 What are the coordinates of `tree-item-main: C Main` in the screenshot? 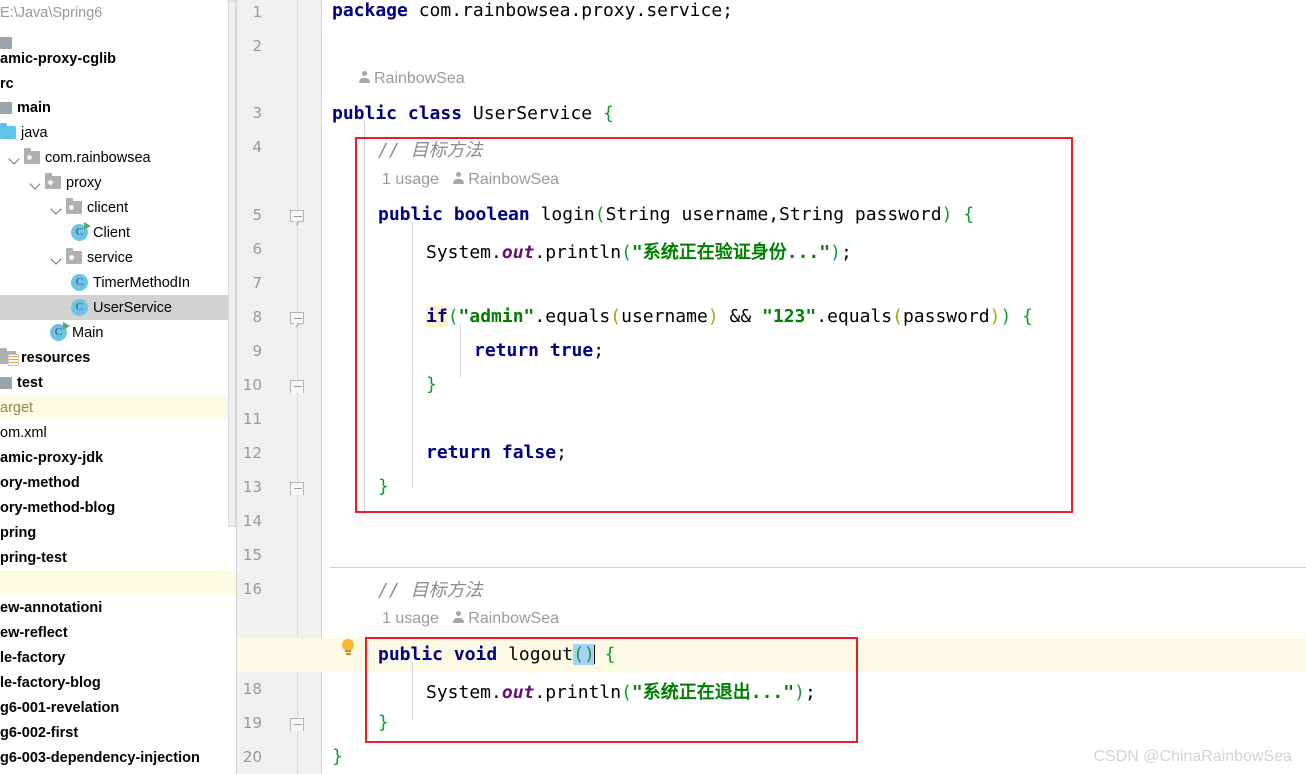 It's located at (118, 332).